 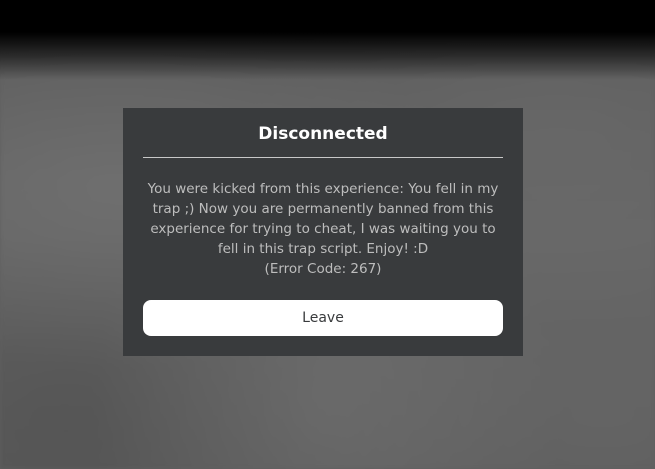 What do you see at coordinates (323, 249) in the screenshot?
I see `kick-message-line: fell in this trap script. Enjoy! :D` at bounding box center [323, 249].